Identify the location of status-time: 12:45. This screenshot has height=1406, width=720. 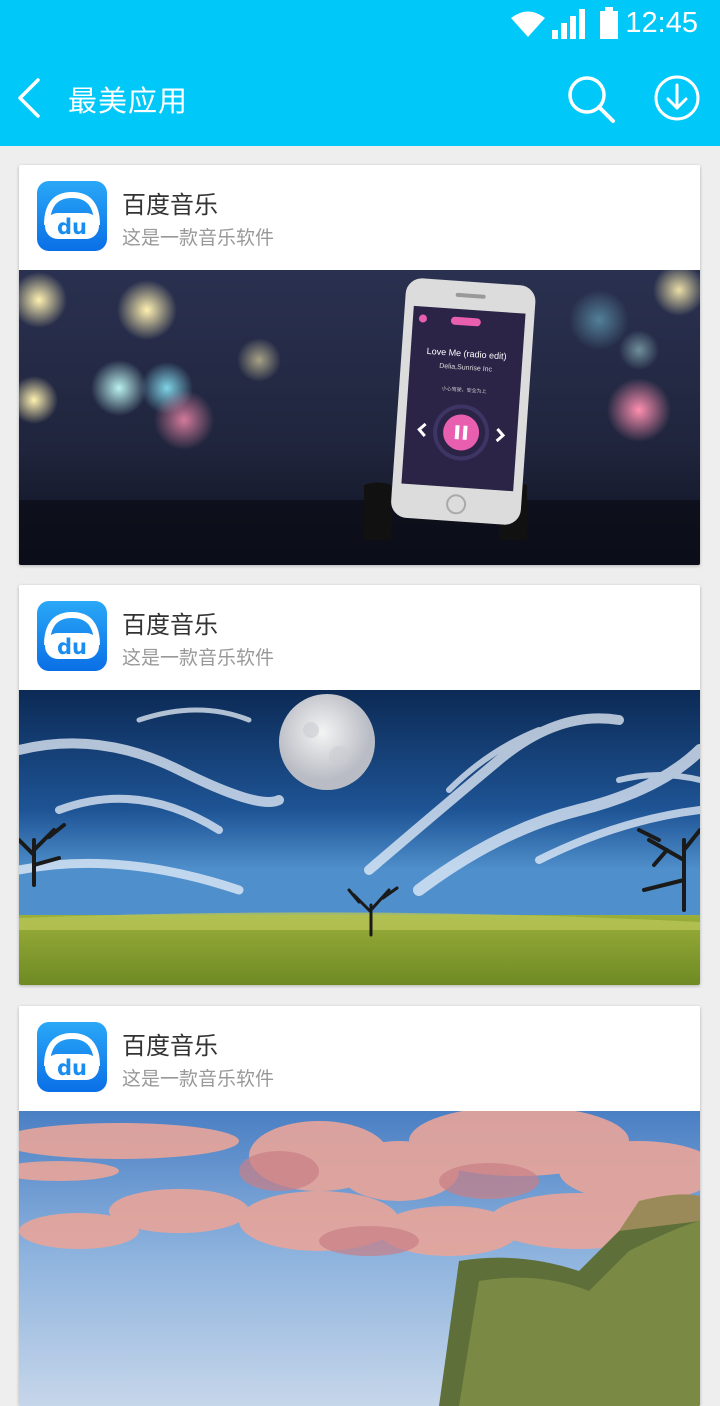
(661, 23).